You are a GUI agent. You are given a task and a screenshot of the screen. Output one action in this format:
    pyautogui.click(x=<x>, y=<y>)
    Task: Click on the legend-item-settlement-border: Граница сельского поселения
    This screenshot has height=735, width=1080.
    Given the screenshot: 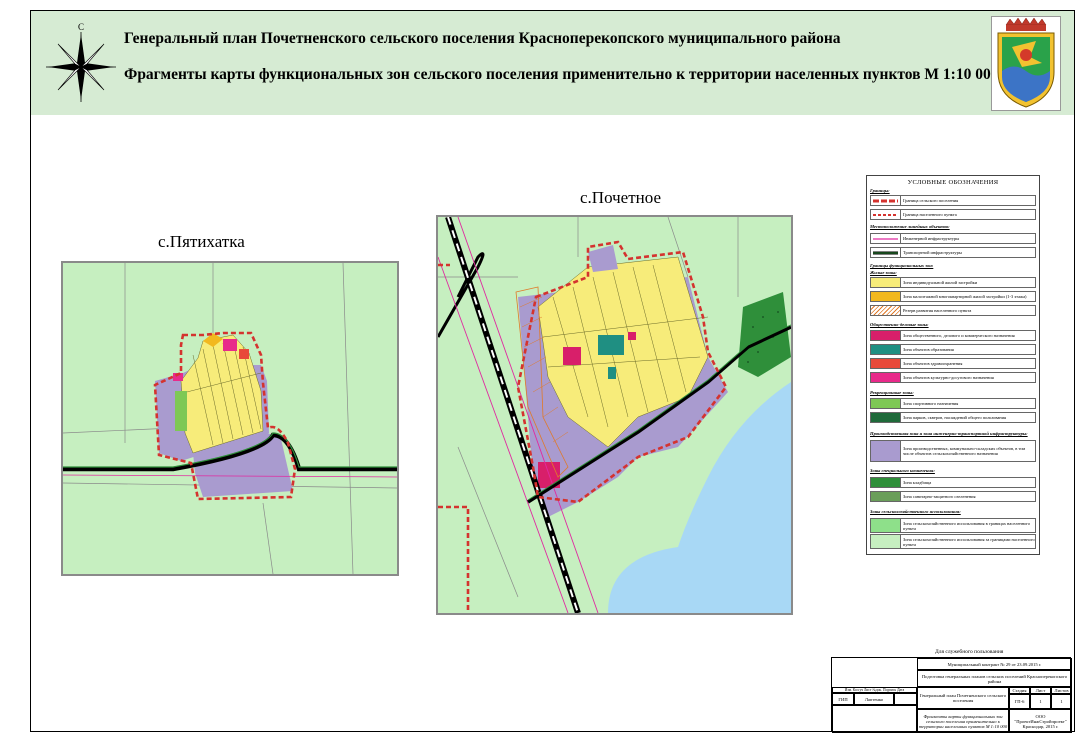 What is the action you would take?
    pyautogui.click(x=953, y=200)
    